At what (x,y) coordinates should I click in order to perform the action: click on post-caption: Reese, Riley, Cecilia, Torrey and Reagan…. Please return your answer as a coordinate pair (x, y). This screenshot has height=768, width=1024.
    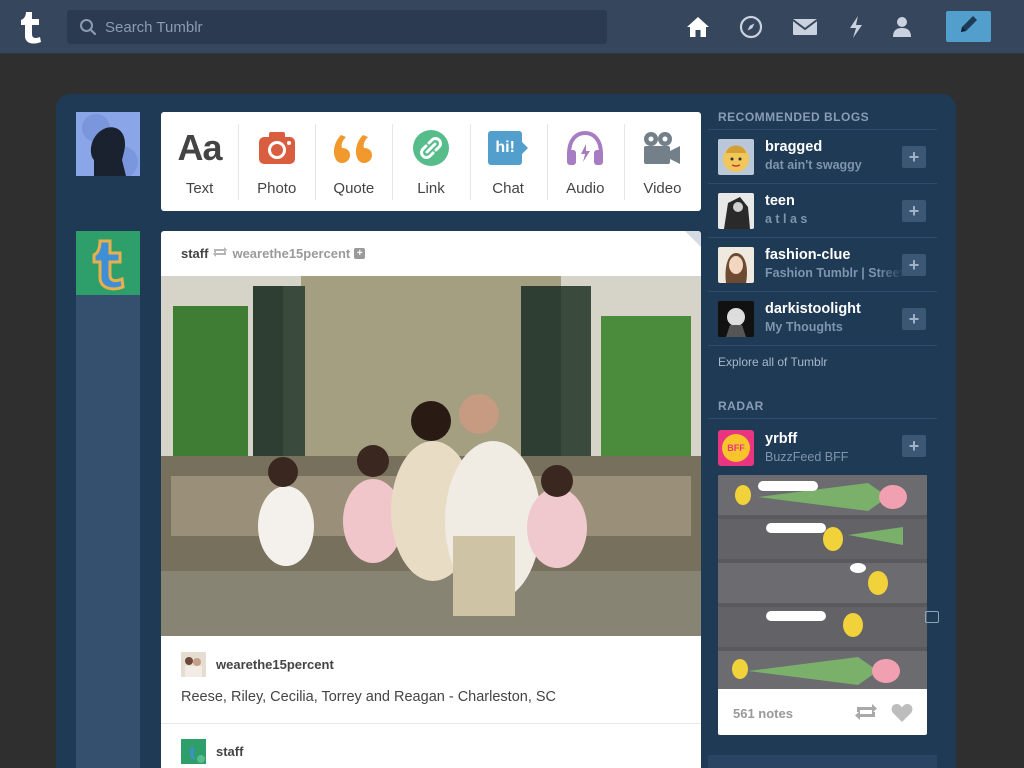
    Looking at the image, I should click on (369, 697).